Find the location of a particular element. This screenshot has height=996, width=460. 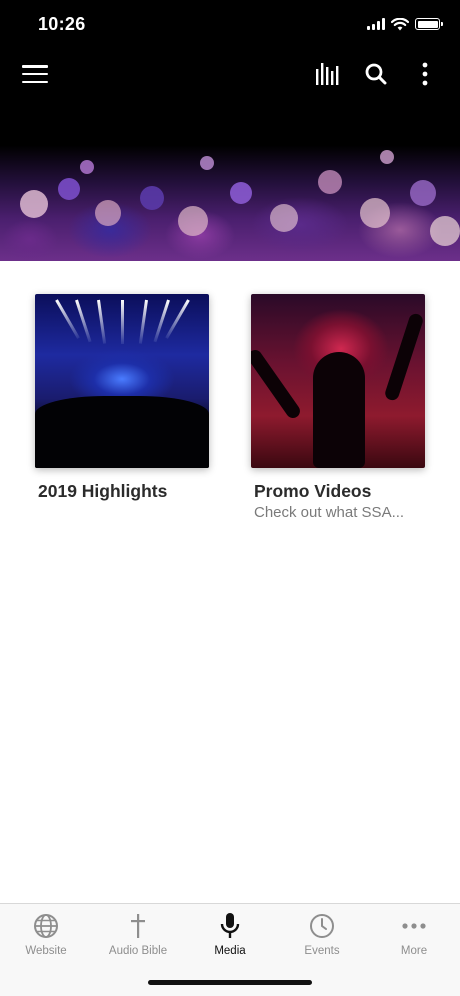

crowd-banner-image is located at coordinates (230, 190).